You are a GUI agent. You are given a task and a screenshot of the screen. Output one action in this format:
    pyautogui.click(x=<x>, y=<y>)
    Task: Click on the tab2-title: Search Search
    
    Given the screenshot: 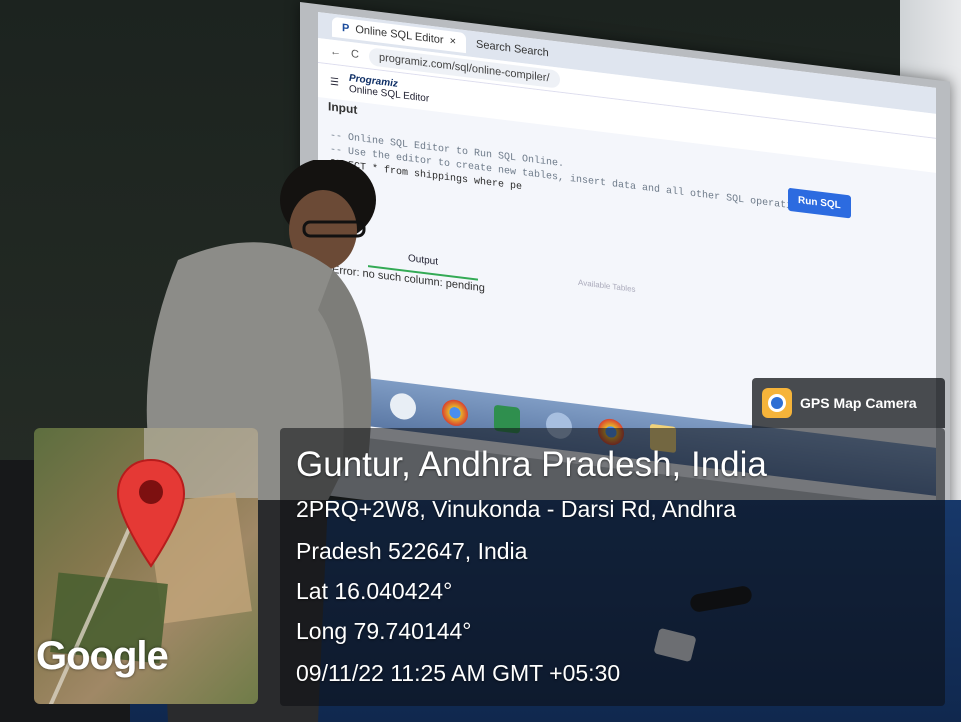 What is the action you would take?
    pyautogui.click(x=512, y=48)
    